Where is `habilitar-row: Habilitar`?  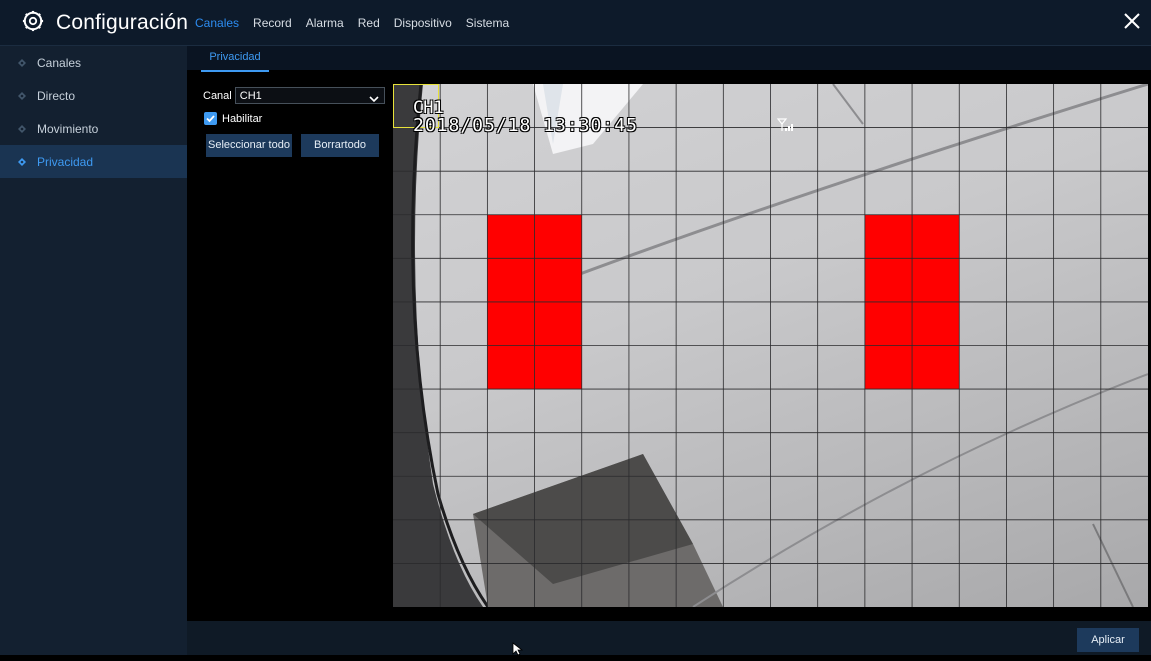 habilitar-row: Habilitar is located at coordinates (233, 118).